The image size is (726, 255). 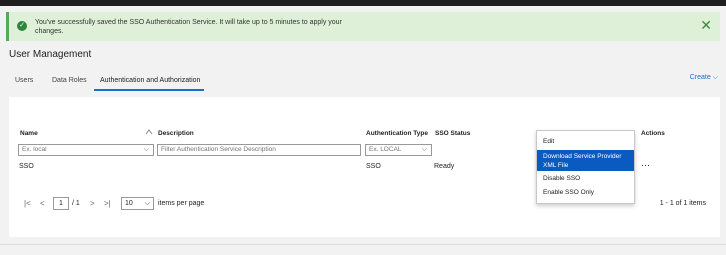 I want to click on tab-authentication-and-authorization: Authentication and Authorization, so click(x=150, y=80).